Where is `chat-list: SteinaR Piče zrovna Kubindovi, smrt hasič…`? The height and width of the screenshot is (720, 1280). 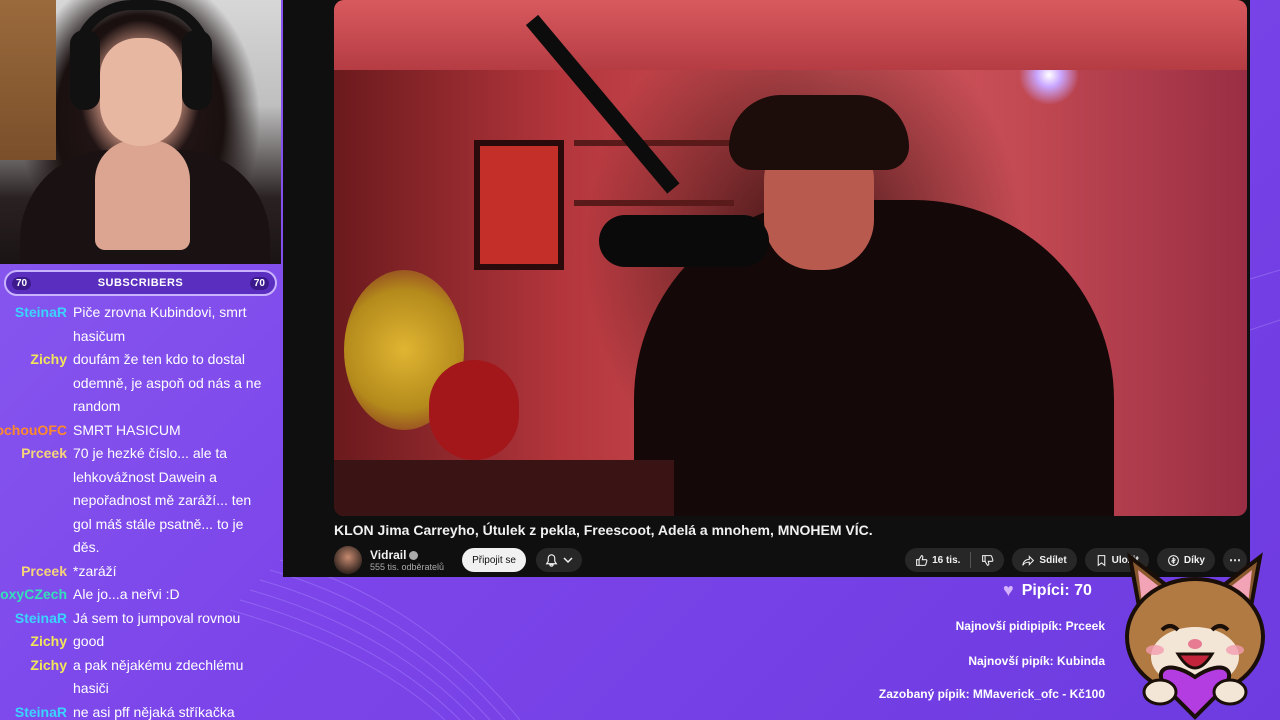
chat-list: SteinaR Piče zrovna Kubindovi, smrt hasič… is located at coordinates (141, 510).